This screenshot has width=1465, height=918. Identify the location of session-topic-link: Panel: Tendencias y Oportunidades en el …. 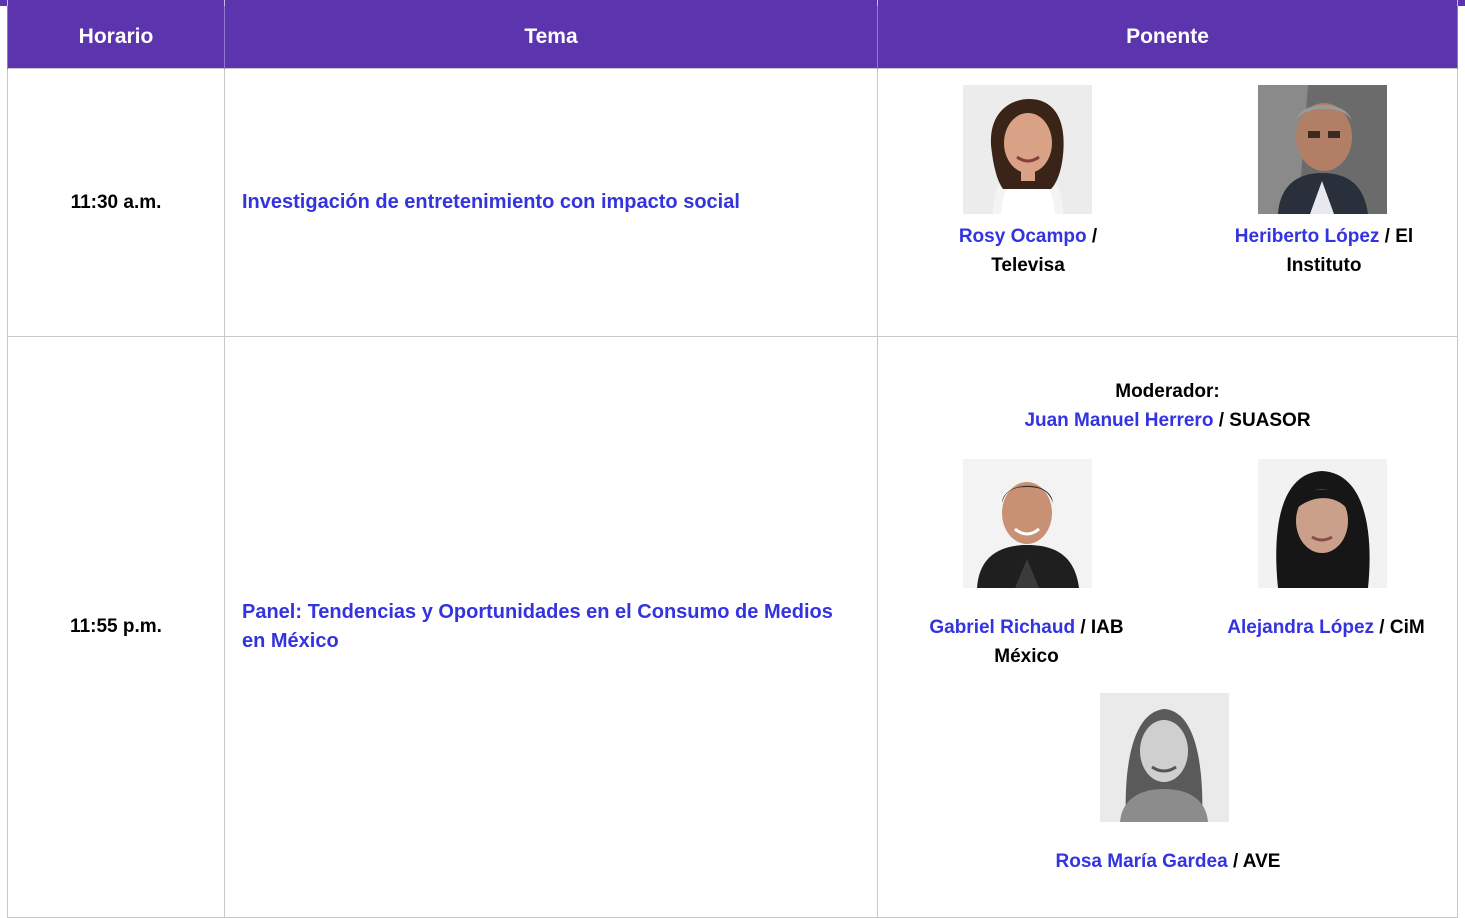
(537, 626).